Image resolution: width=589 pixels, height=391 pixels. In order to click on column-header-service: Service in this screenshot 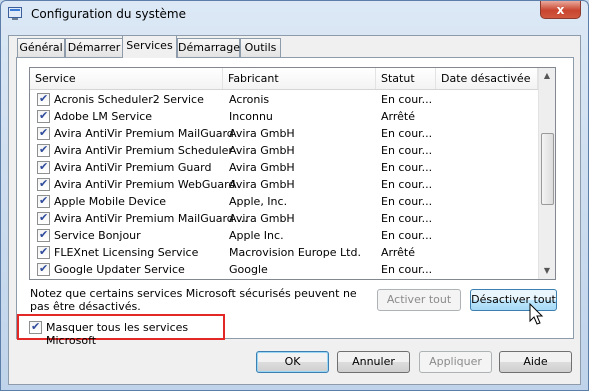, I will do `click(126, 78)`.